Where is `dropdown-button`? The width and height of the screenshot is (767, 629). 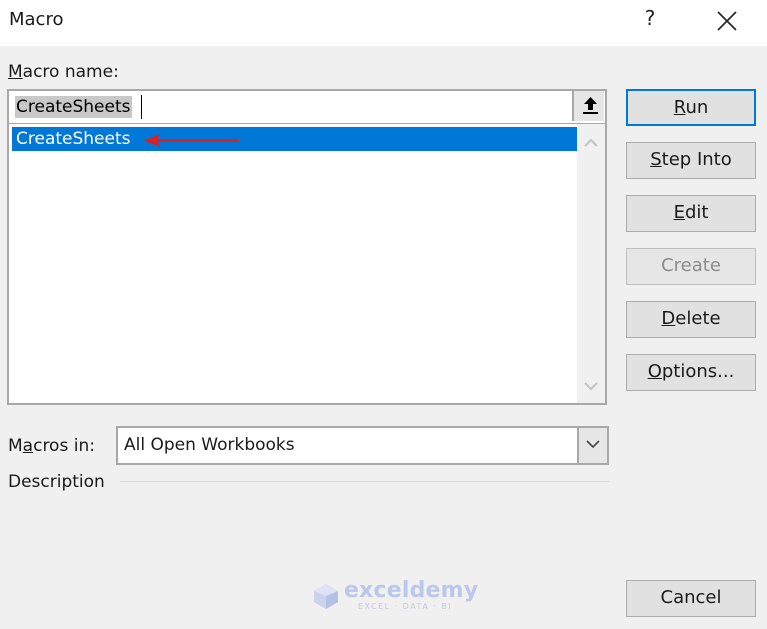
dropdown-button is located at coordinates (592, 445).